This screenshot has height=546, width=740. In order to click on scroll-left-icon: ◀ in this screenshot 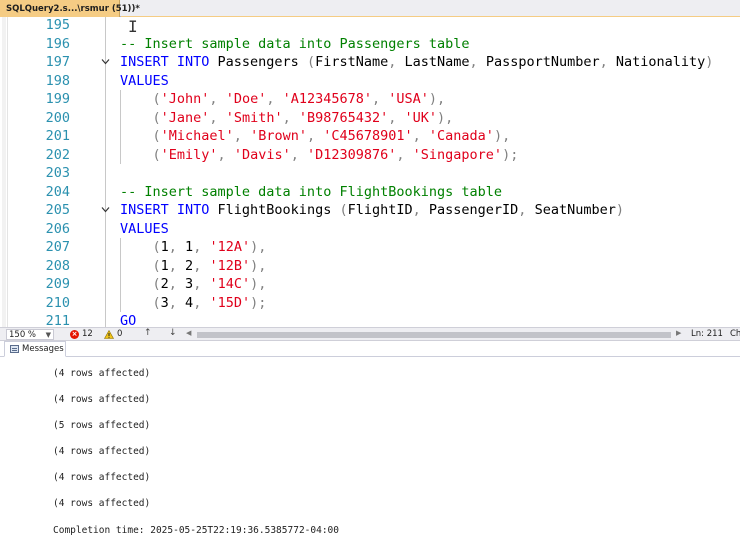, I will do `click(188, 333)`.